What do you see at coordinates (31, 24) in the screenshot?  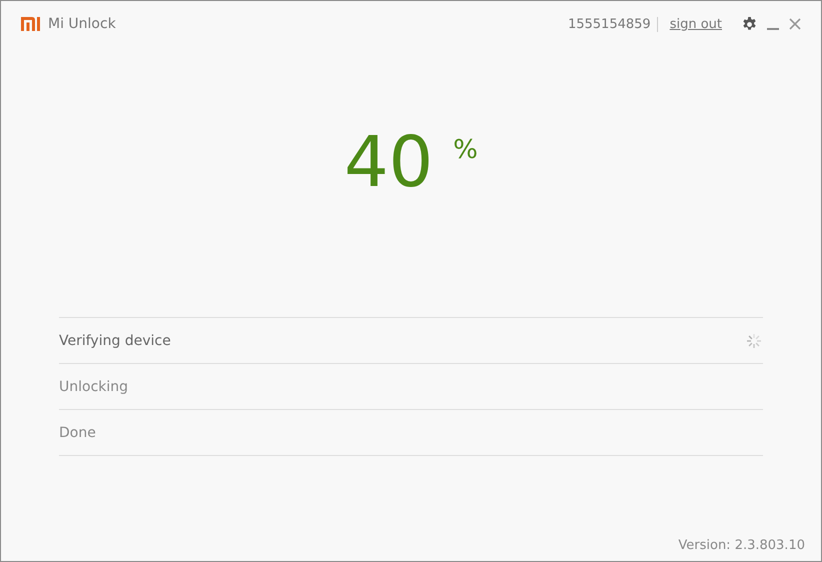 I see `mi-logo-icon` at bounding box center [31, 24].